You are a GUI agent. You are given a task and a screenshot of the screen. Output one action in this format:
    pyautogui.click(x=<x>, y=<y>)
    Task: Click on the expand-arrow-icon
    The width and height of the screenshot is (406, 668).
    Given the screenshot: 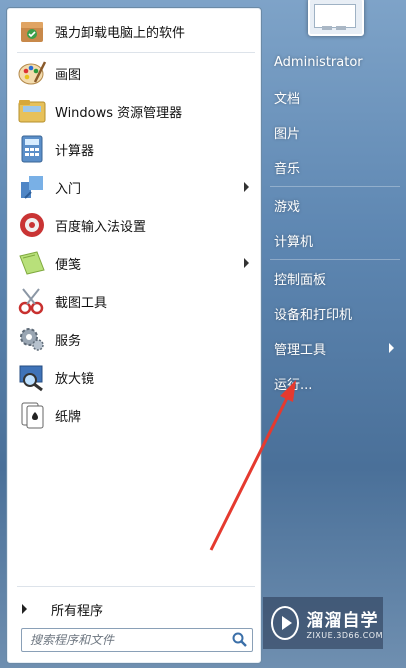 What is the action you would take?
    pyautogui.click(x=24, y=609)
    